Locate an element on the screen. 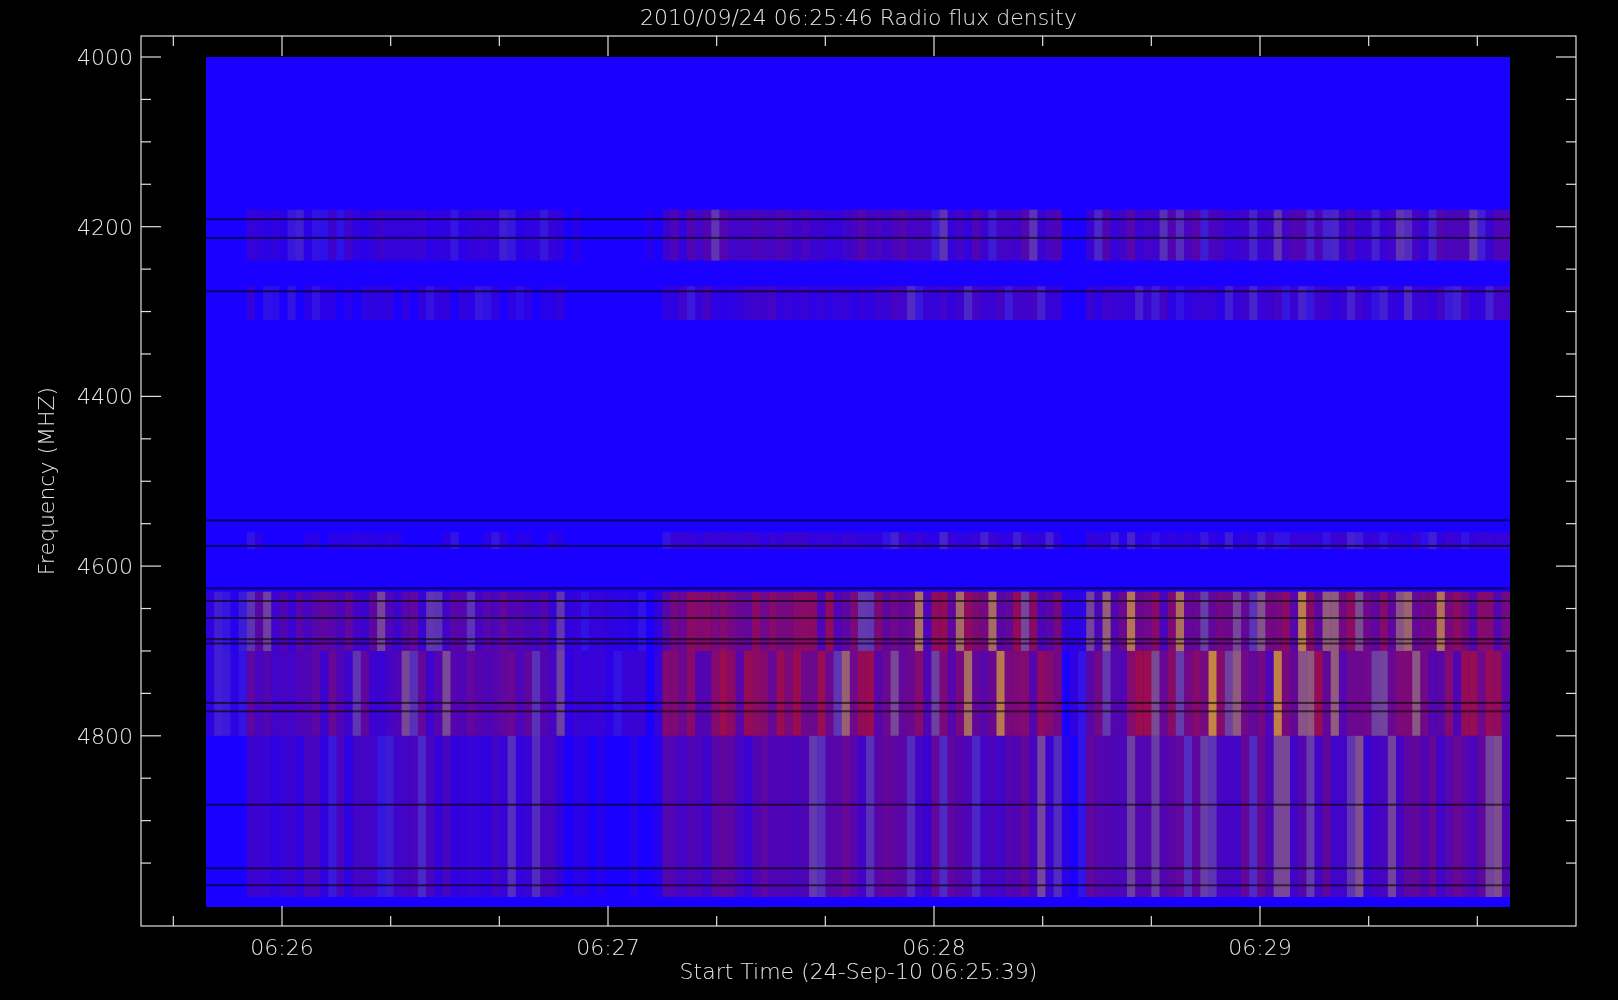 The image size is (1618, 1000). y-tick-label: 4400 is located at coordinates (105, 397).